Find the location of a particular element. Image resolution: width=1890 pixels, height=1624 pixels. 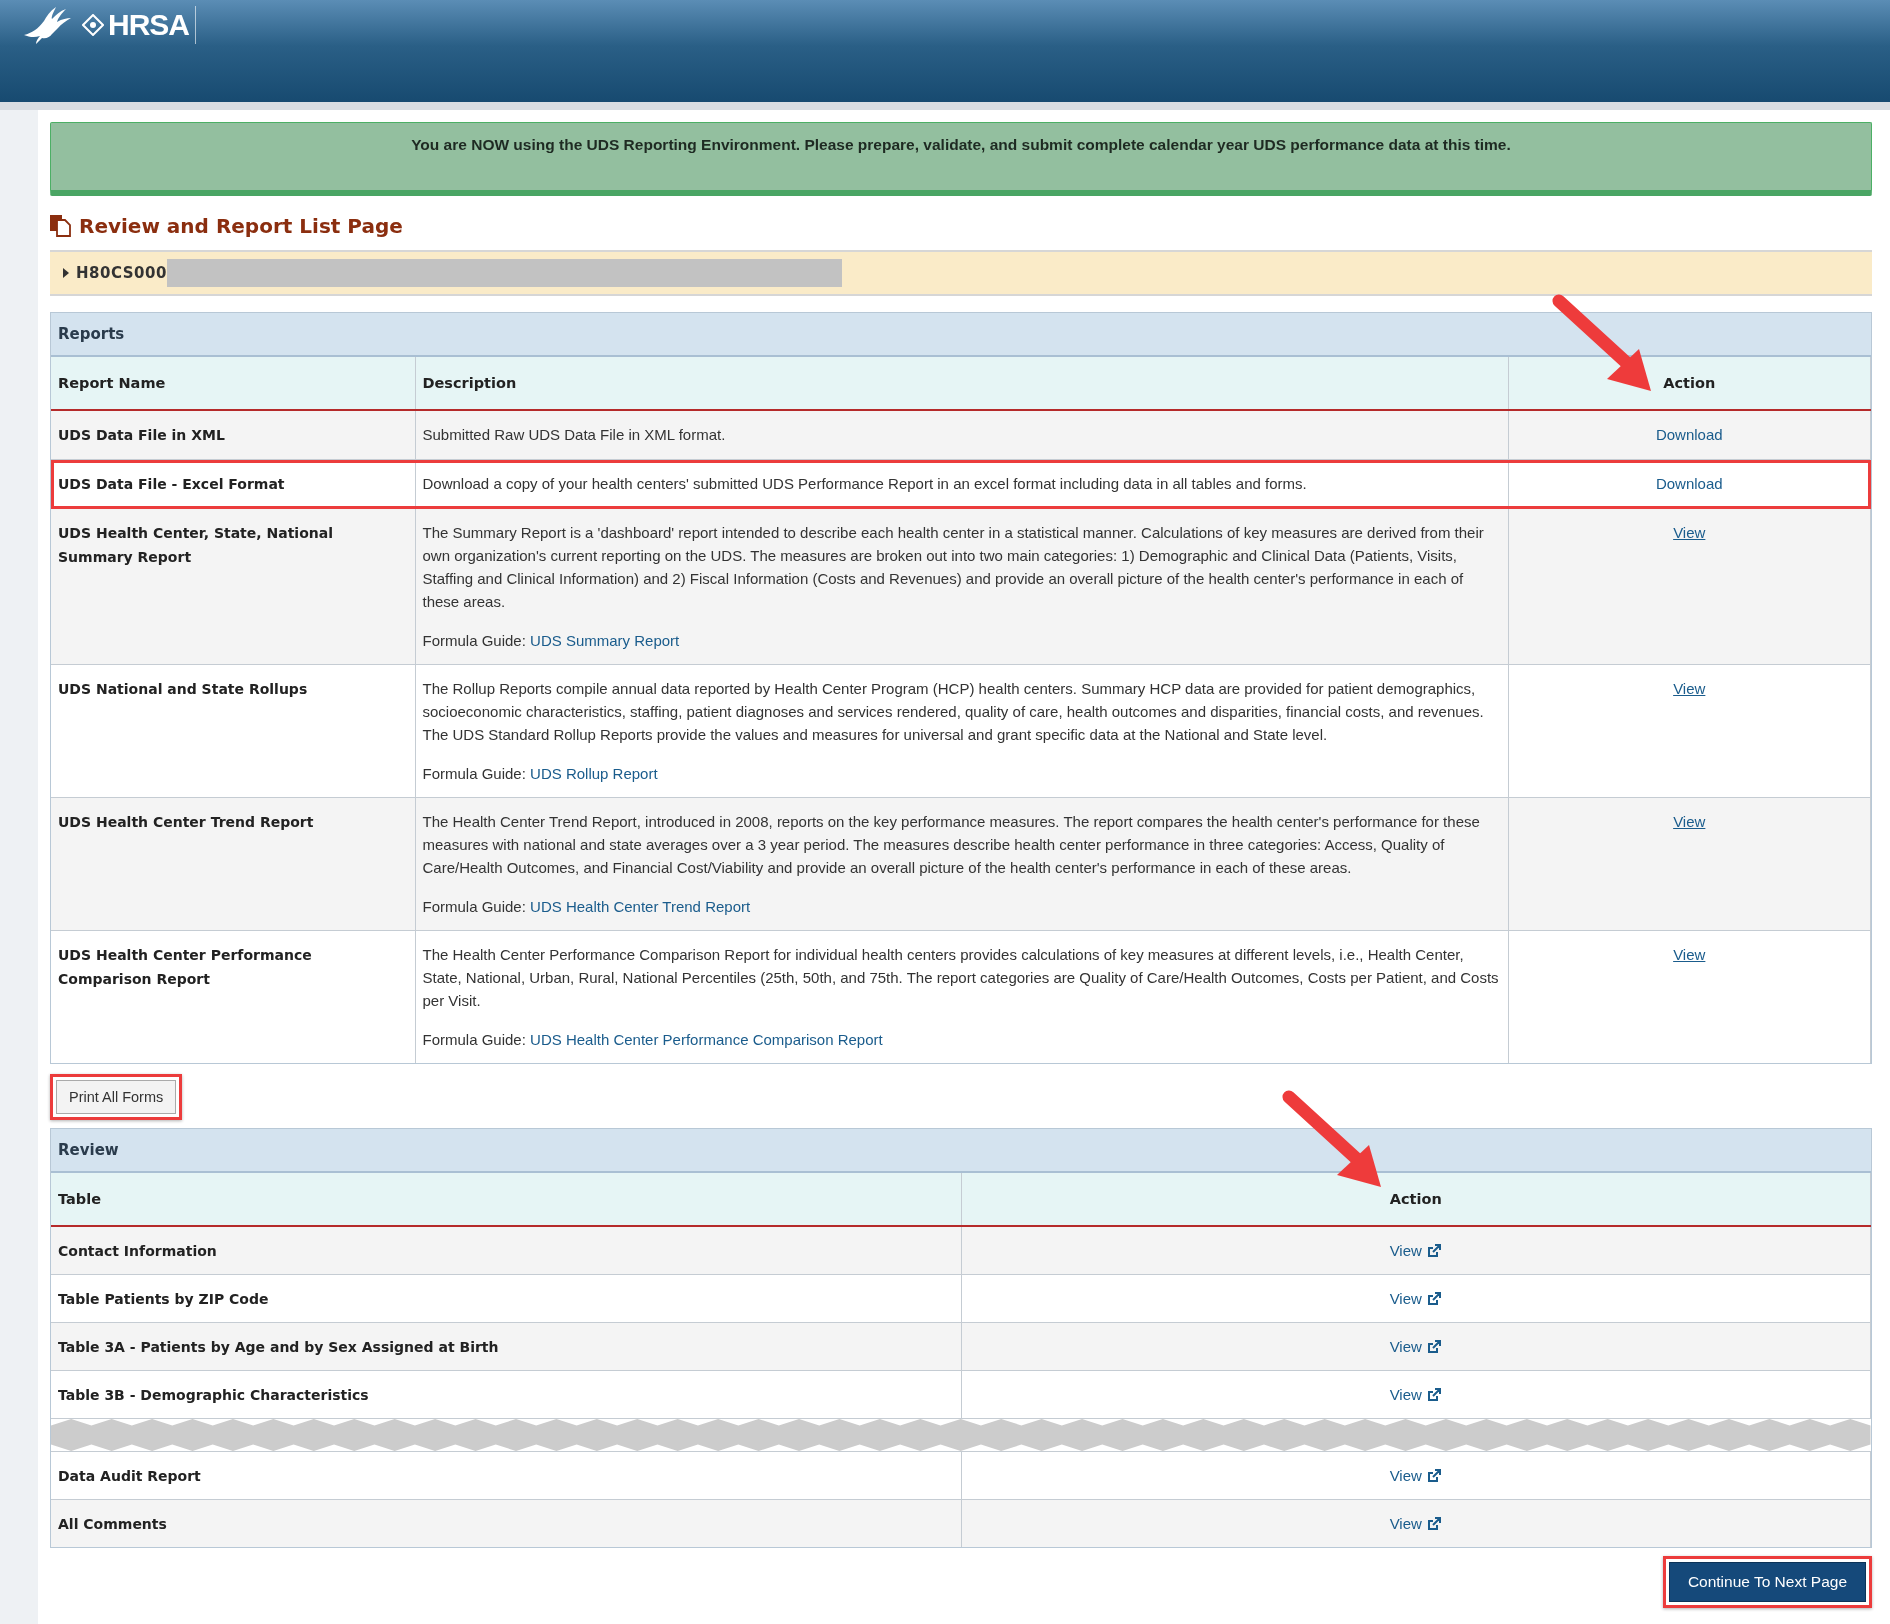

column-header: Table is located at coordinates (506, 1199).